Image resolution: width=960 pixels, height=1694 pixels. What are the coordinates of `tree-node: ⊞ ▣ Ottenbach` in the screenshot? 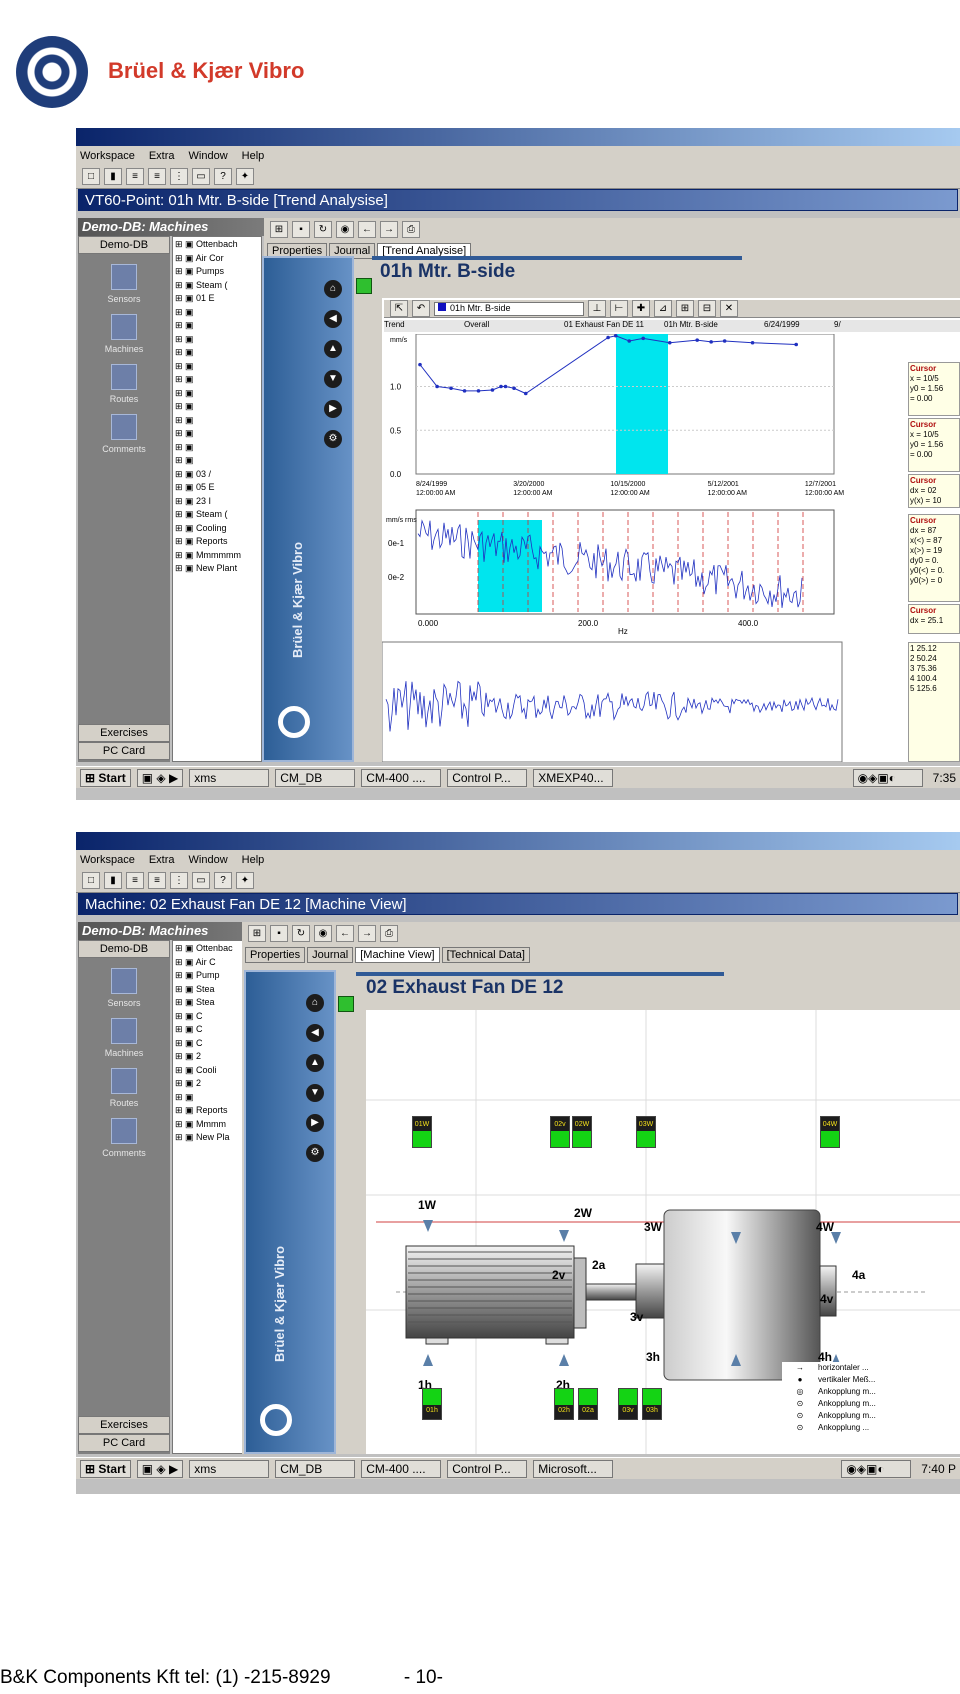 It's located at (217, 246).